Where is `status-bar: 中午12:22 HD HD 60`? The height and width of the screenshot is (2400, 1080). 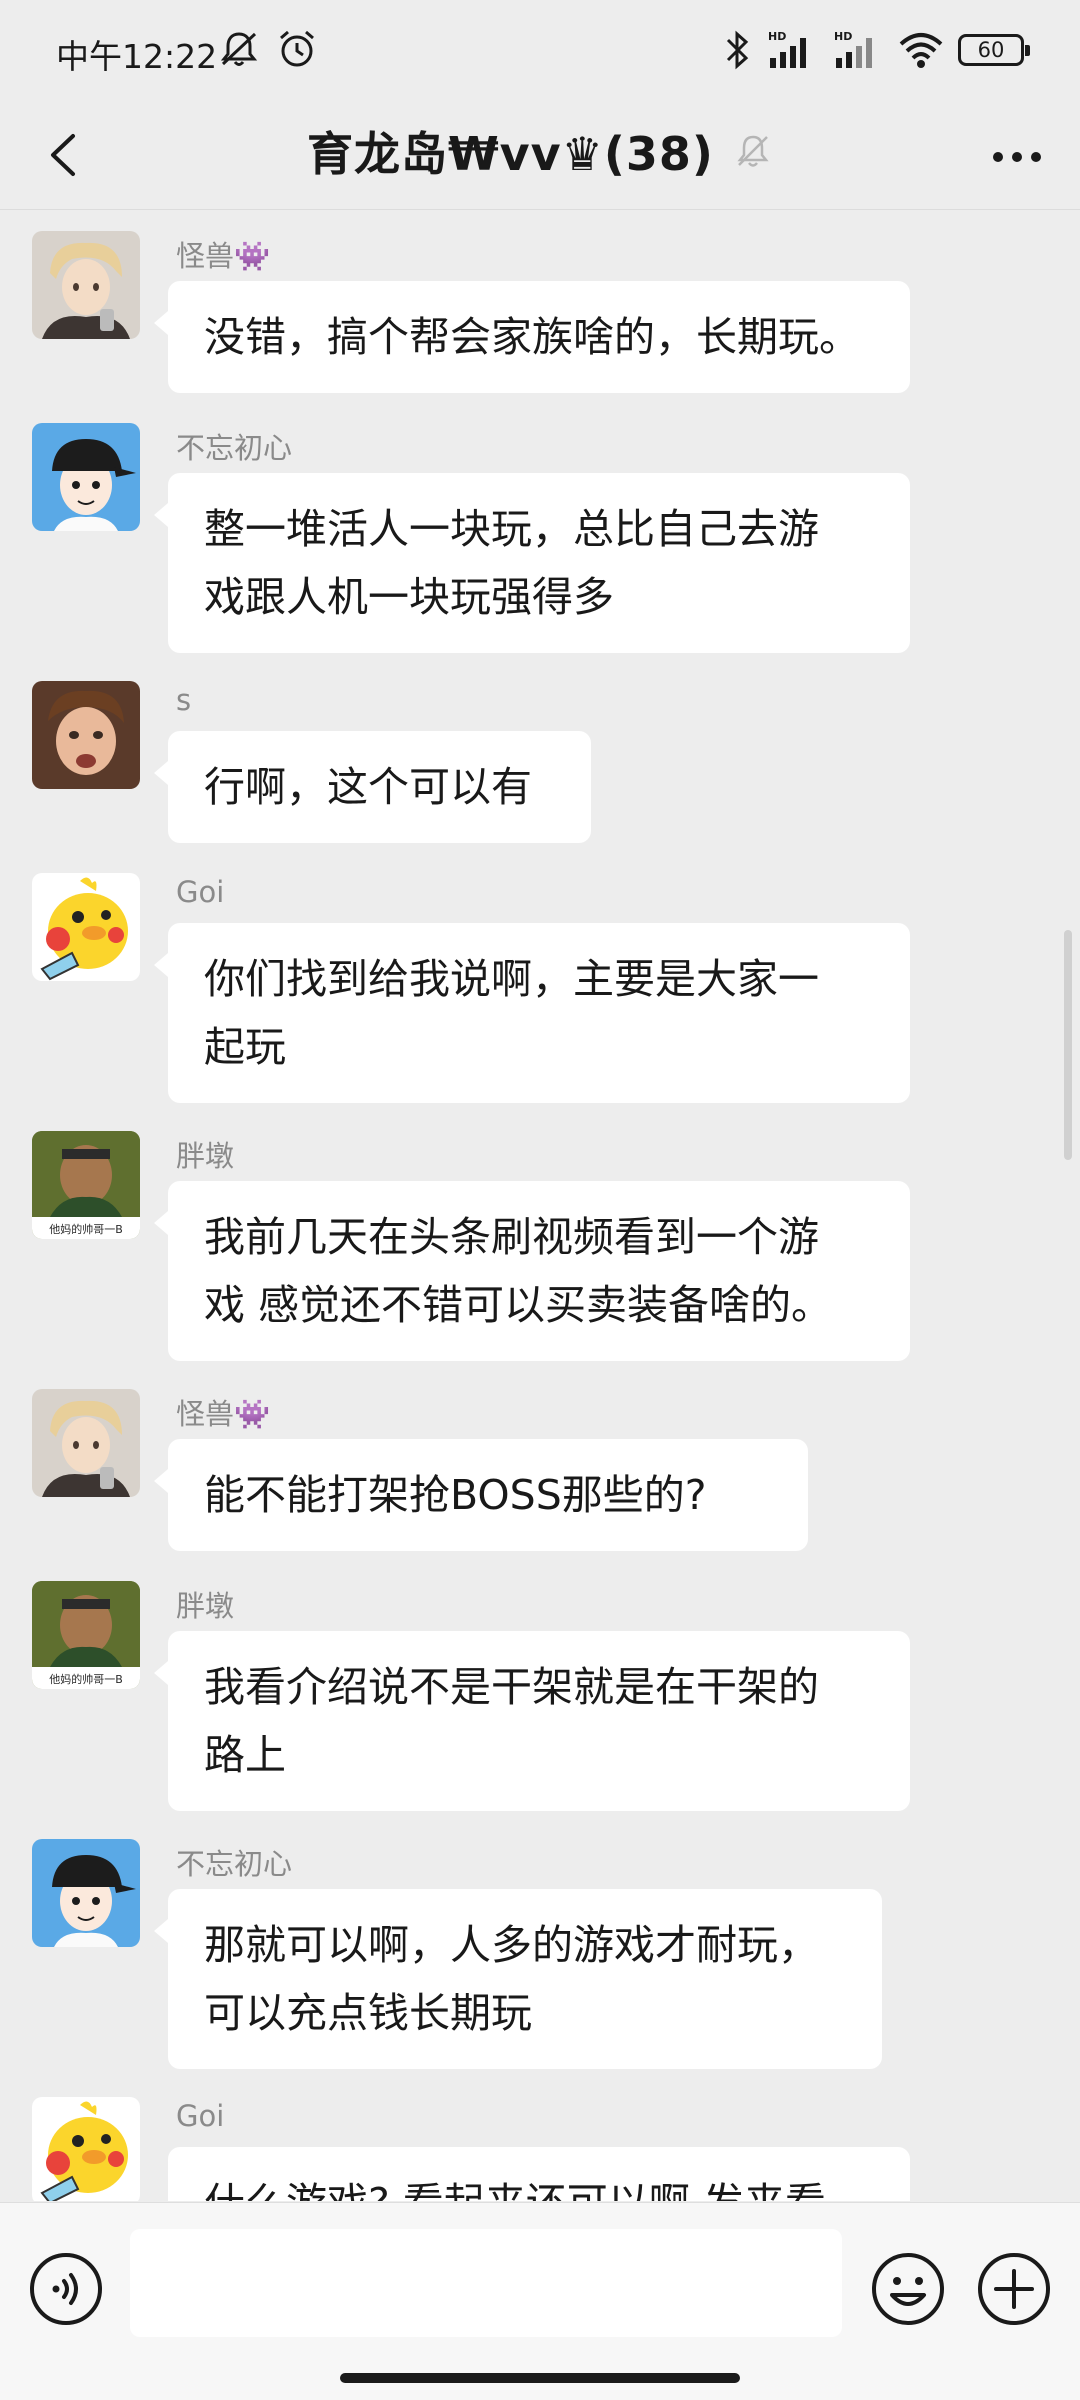 status-bar: 中午12:22 HD HD 60 is located at coordinates (540, 50).